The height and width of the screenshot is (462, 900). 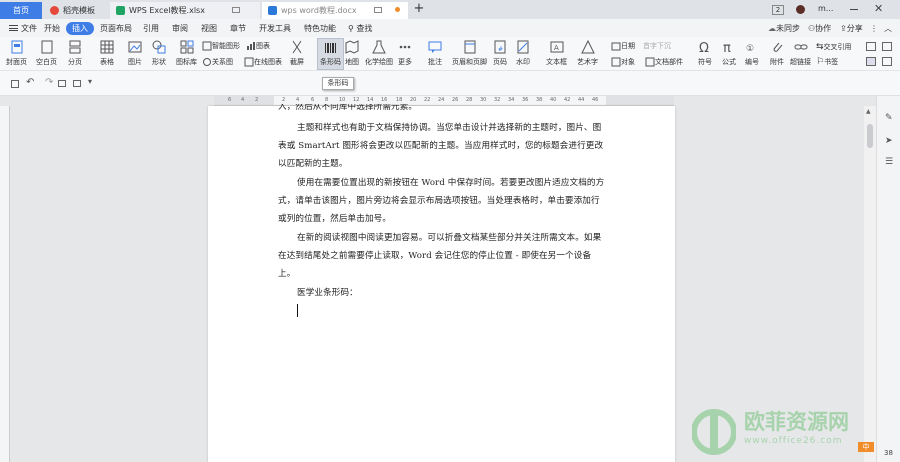 I want to click on vertical-ruler, so click(x=5, y=284).